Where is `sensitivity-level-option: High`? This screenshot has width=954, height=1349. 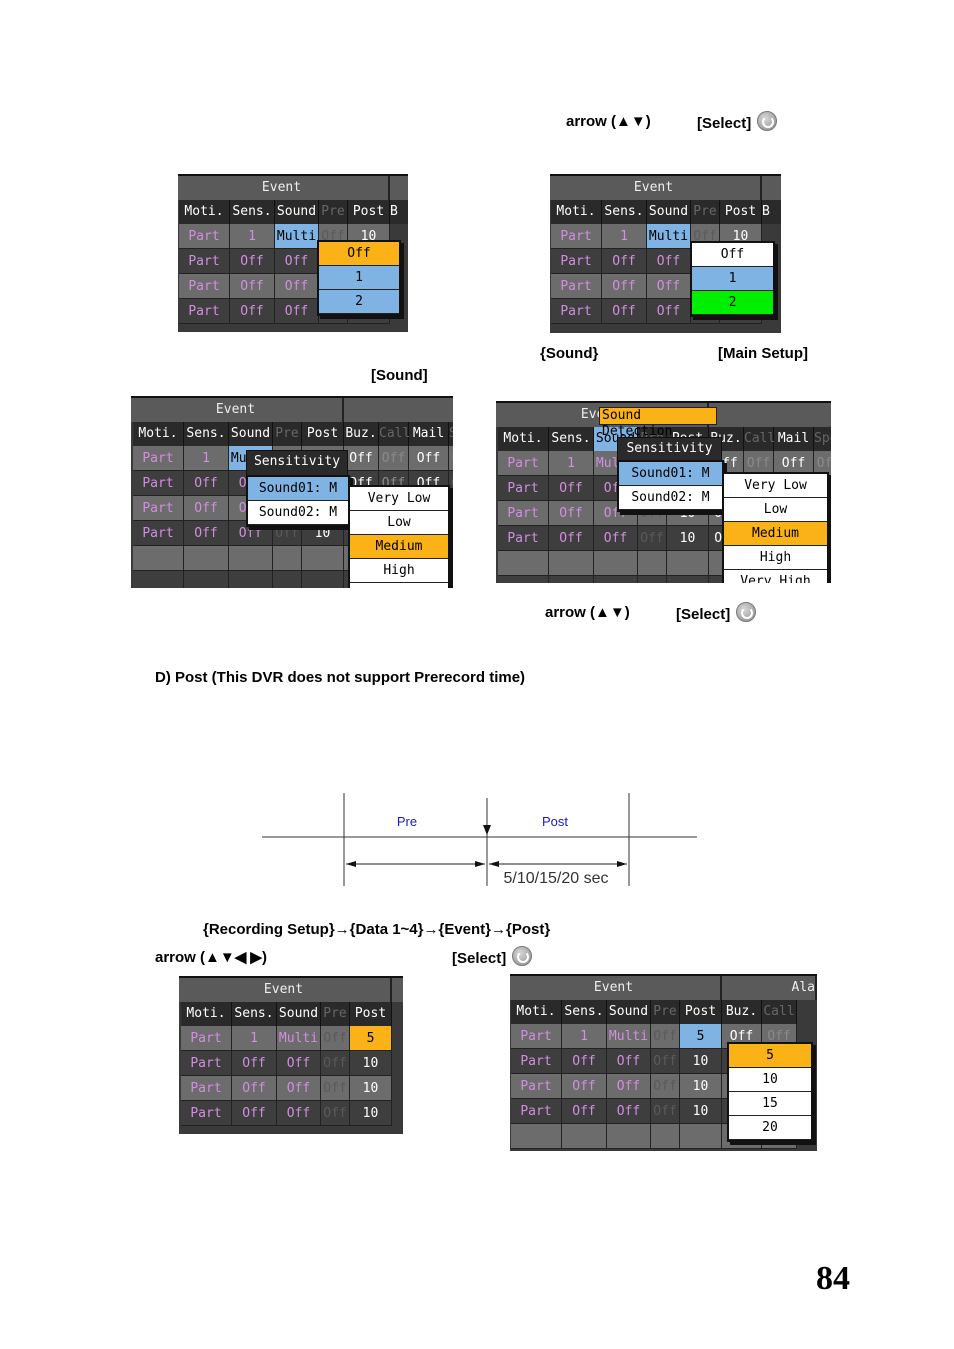
sensitivity-level-option: High is located at coordinates (775, 558).